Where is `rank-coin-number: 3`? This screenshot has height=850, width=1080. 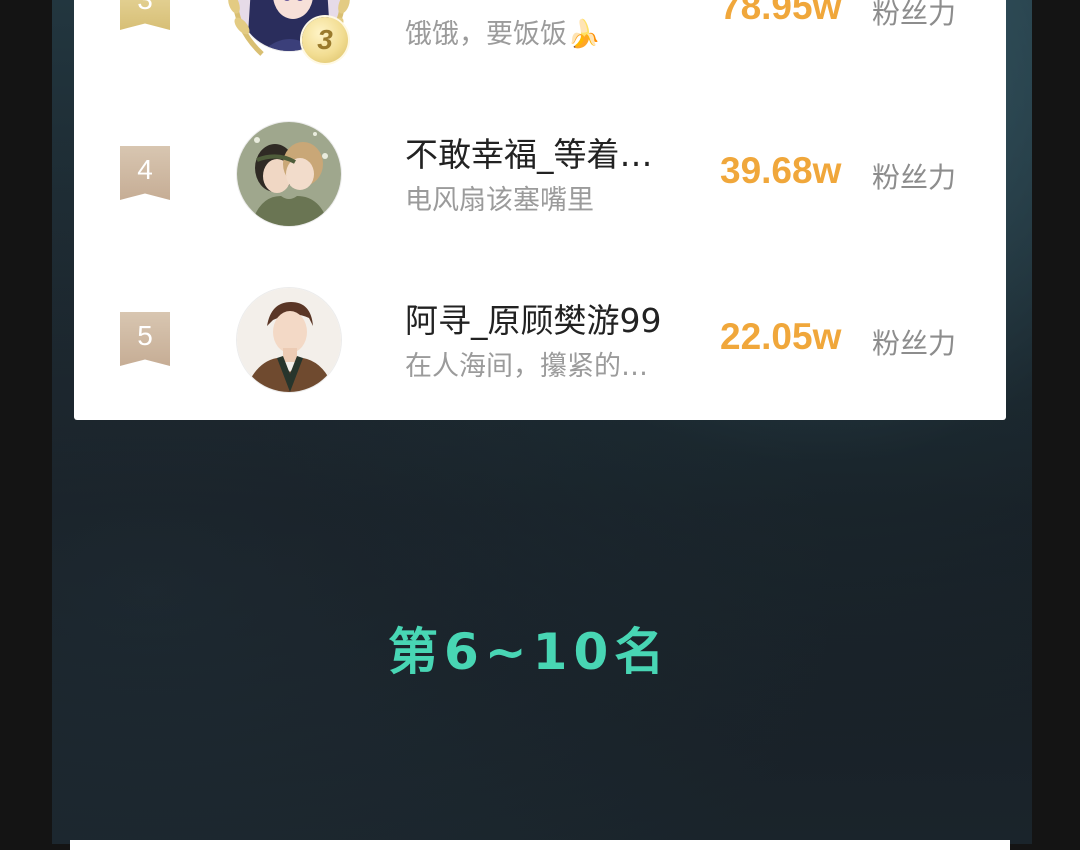
rank-coin-number: 3 is located at coordinates (325, 39).